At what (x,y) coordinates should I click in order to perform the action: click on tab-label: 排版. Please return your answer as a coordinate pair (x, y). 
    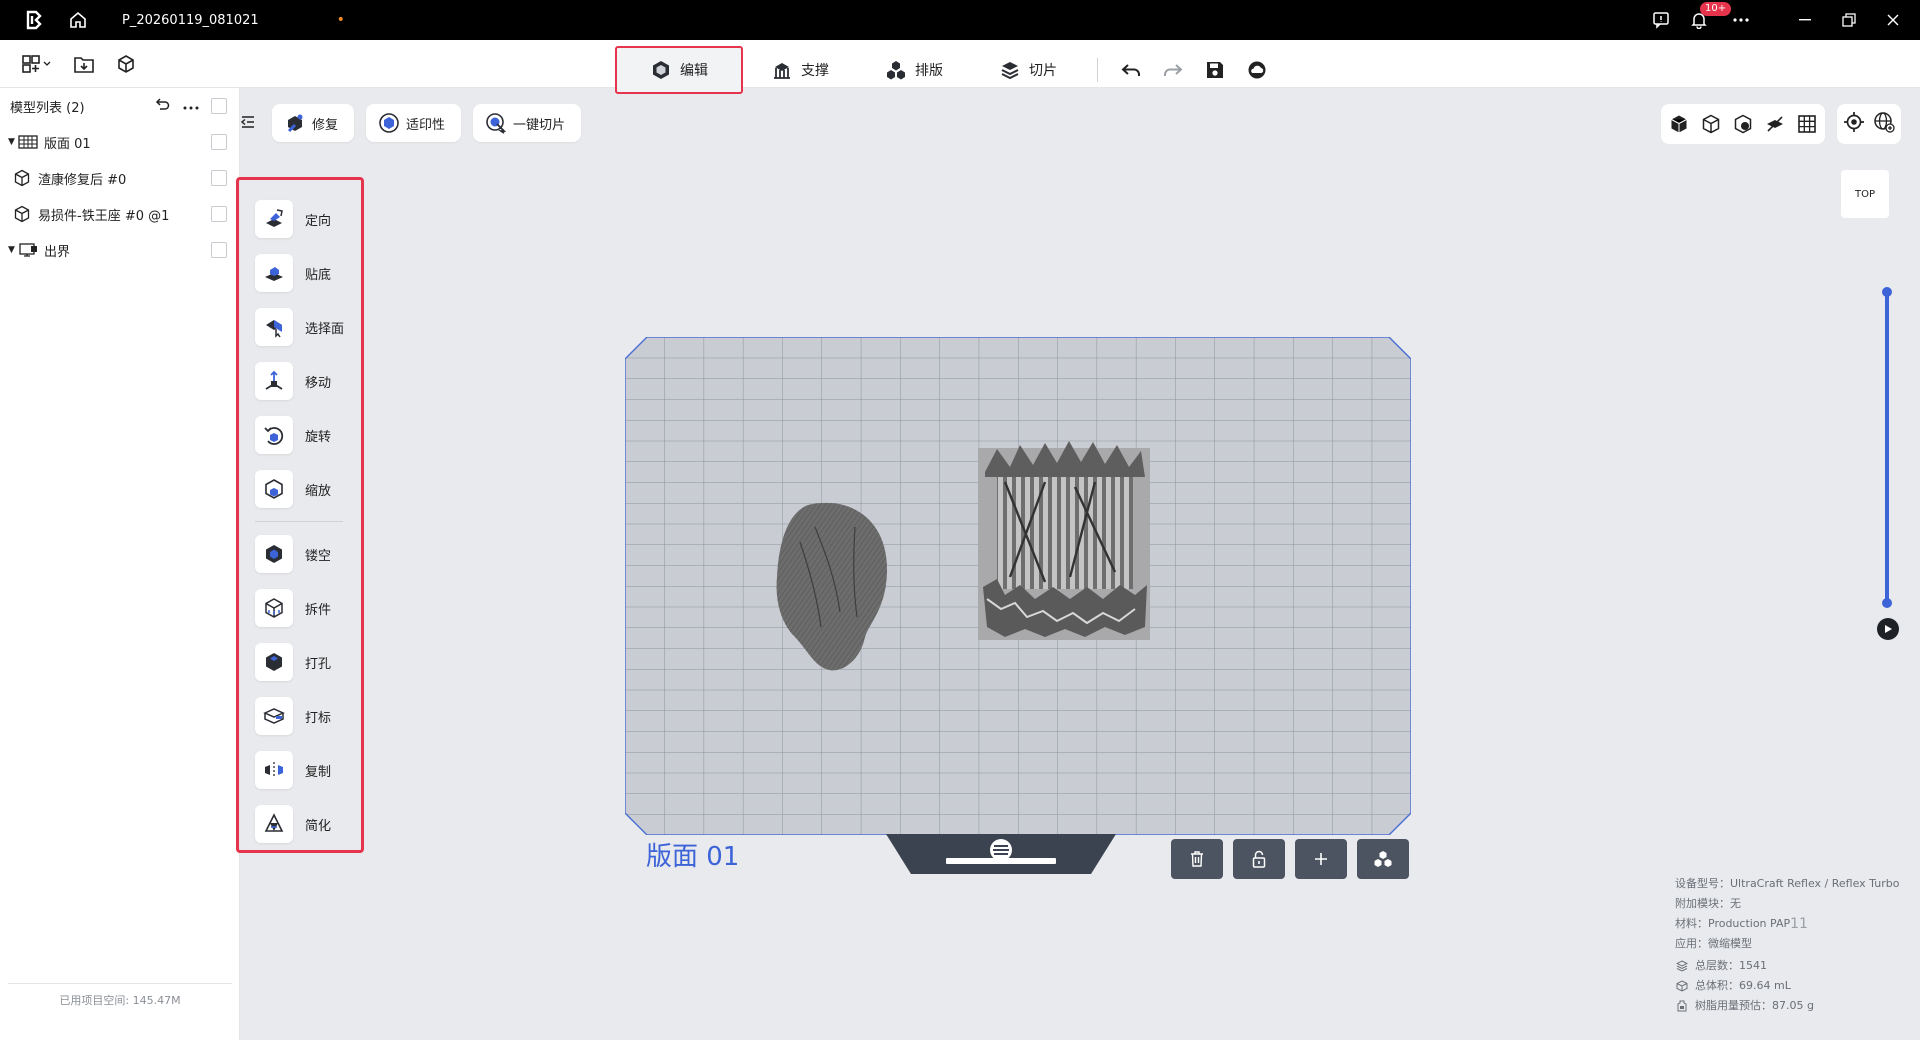
    Looking at the image, I should click on (929, 71).